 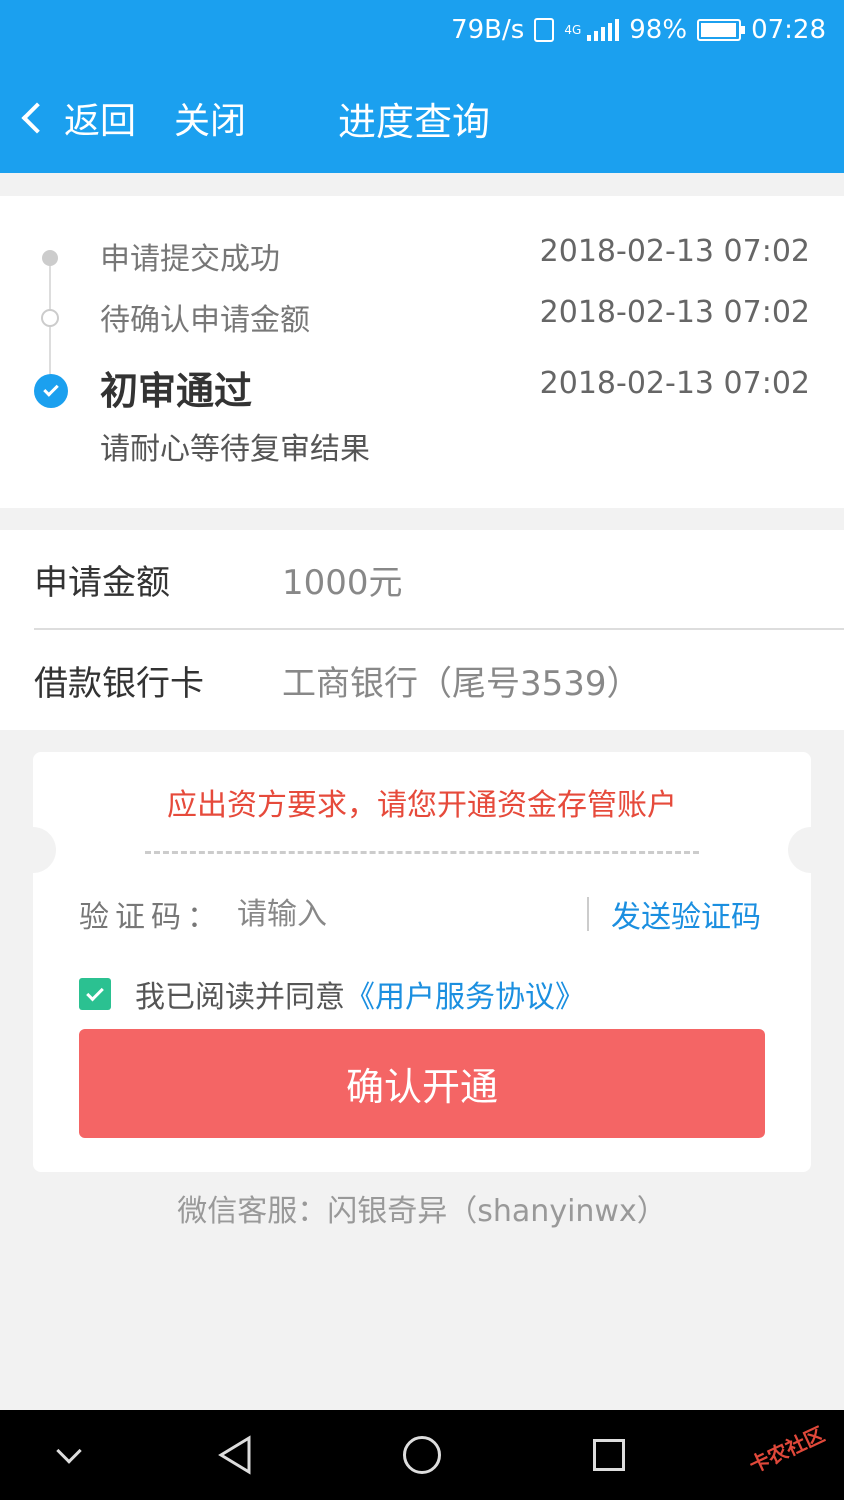 What do you see at coordinates (721, 30) in the screenshot?
I see `battery-icon` at bounding box center [721, 30].